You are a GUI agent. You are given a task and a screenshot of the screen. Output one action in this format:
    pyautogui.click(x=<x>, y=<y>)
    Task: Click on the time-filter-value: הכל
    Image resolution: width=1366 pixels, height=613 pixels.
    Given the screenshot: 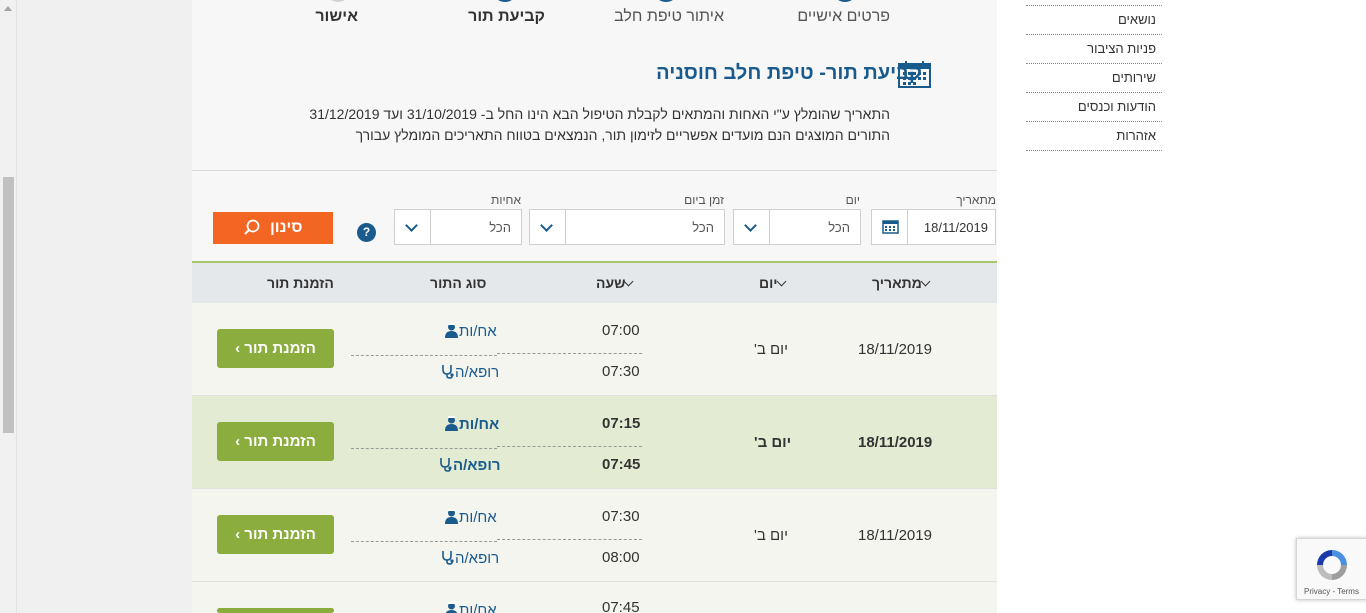 What is the action you would take?
    pyautogui.click(x=703, y=227)
    